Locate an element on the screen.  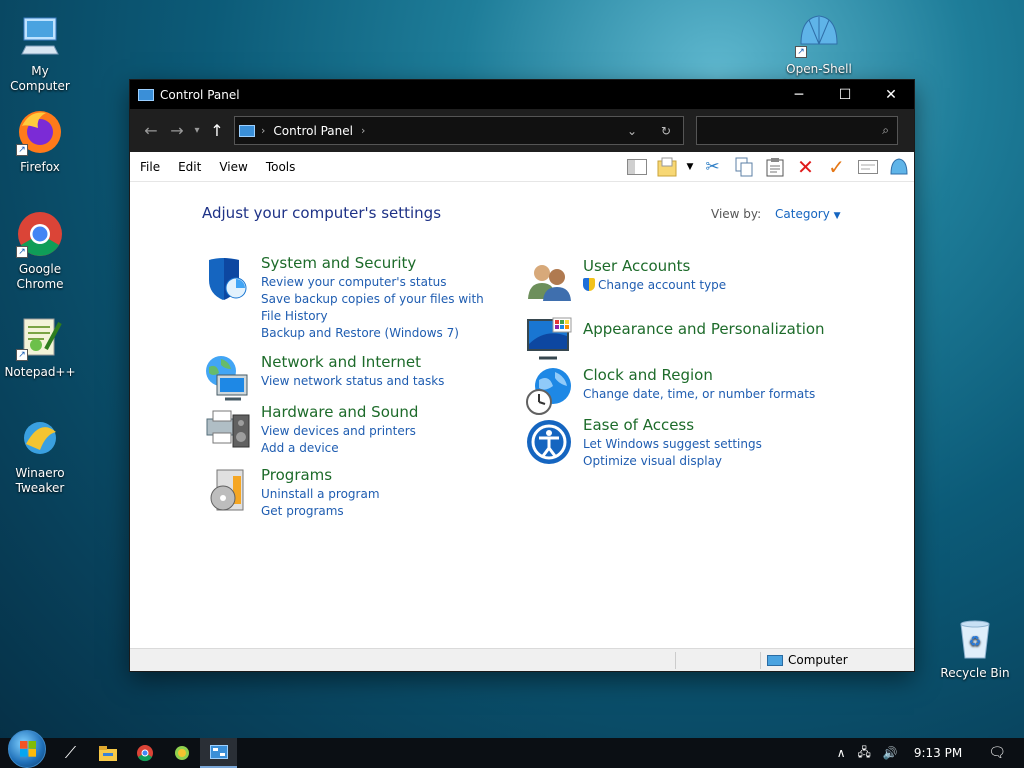
start-button-icon is located at coordinates (27, 749).